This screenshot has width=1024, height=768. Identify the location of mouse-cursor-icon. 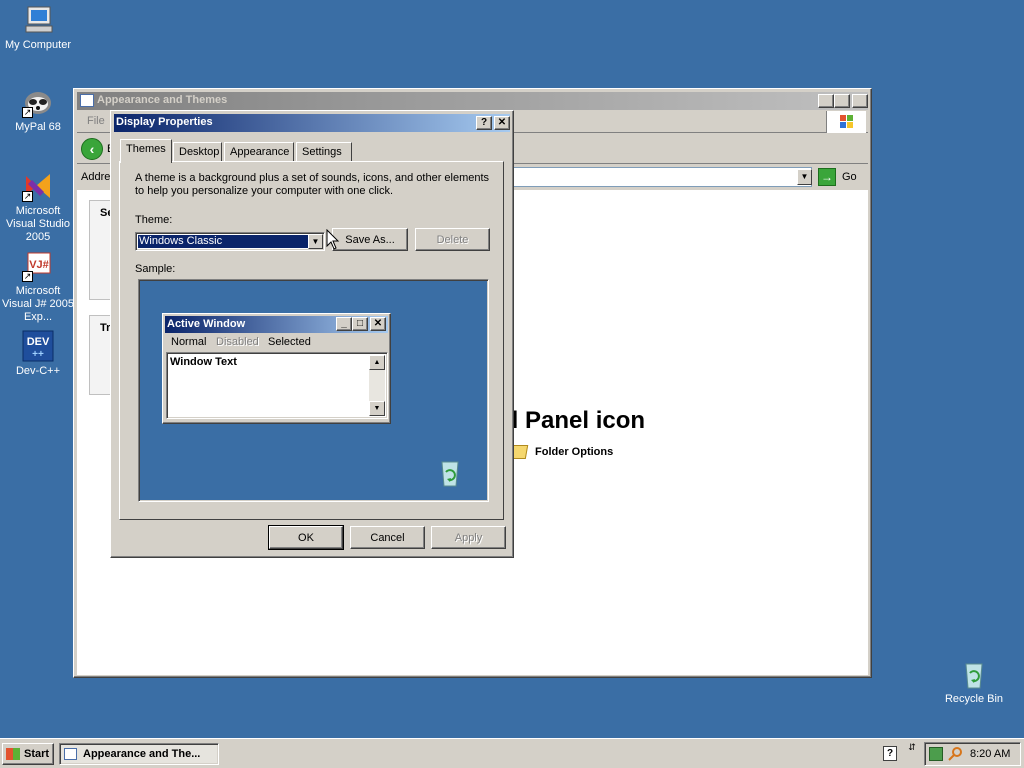
(333, 239).